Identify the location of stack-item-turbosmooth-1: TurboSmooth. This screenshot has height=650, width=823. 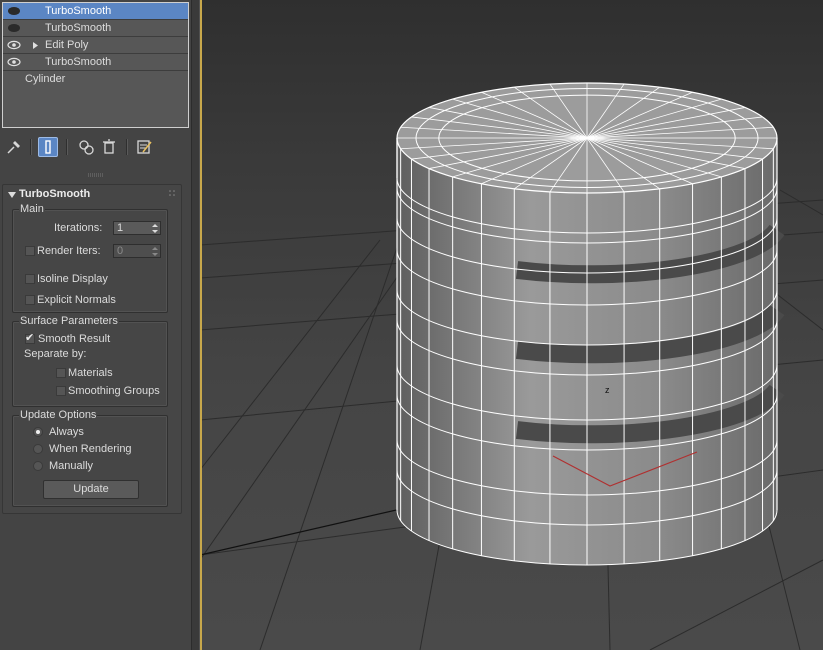
(95, 11).